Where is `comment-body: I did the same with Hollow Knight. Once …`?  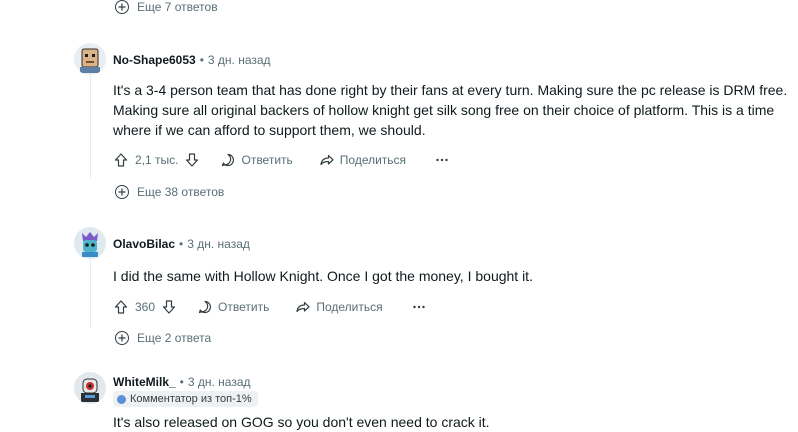 comment-body: I did the same with Hollow Knight. Once … is located at coordinates (323, 276).